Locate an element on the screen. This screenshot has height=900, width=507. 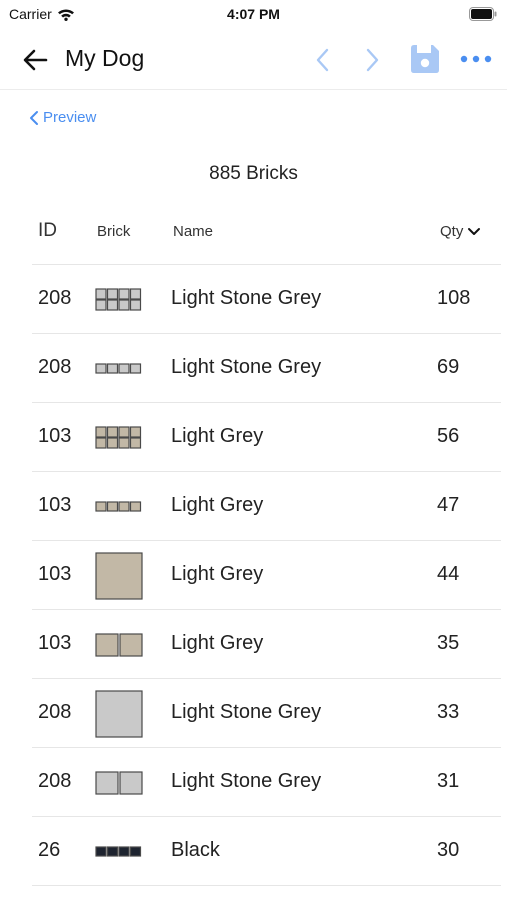
row-qty: 31 is located at coordinates (448, 781).